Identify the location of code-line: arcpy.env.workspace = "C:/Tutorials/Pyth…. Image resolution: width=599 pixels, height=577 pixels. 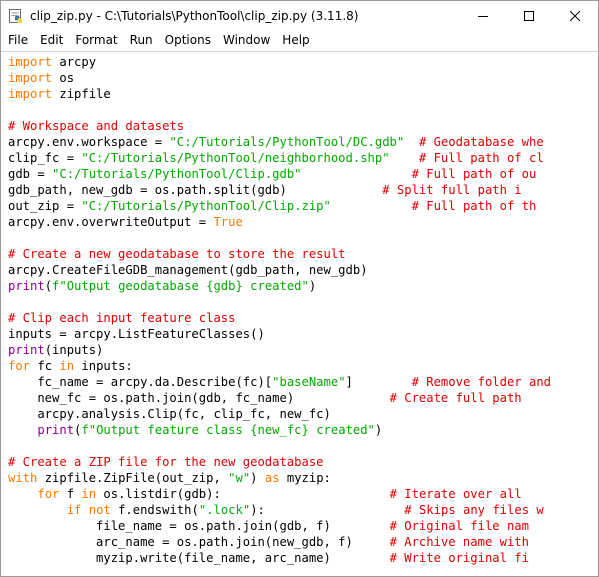
(303, 142).